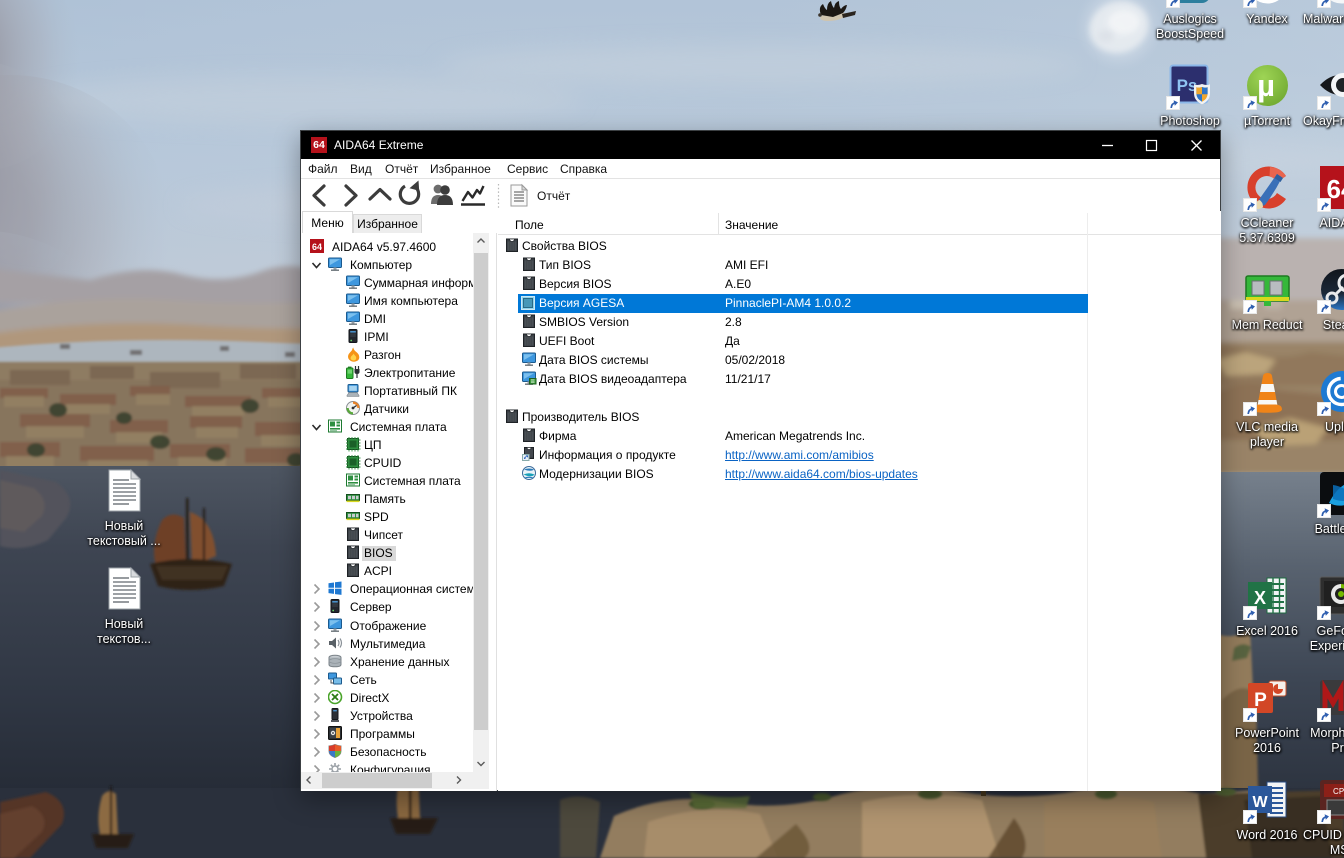  What do you see at coordinates (554, 196) in the screenshot?
I see `svg-text: Отчёт` at bounding box center [554, 196].